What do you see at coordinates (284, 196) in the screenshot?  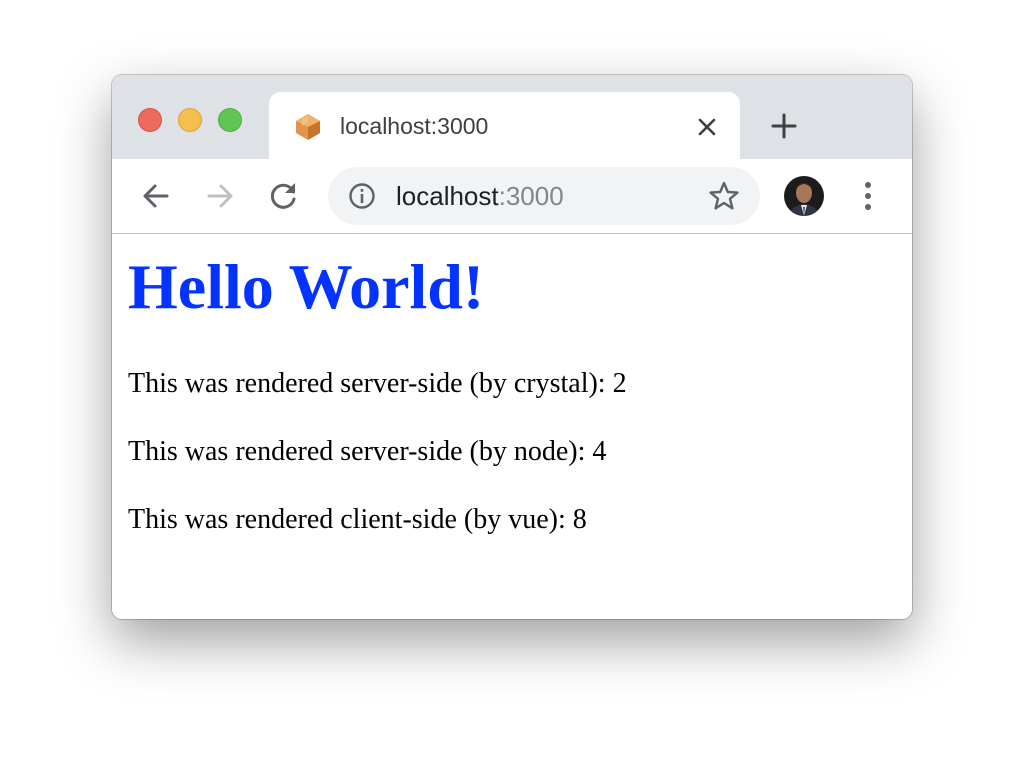 I see `reload-icon` at bounding box center [284, 196].